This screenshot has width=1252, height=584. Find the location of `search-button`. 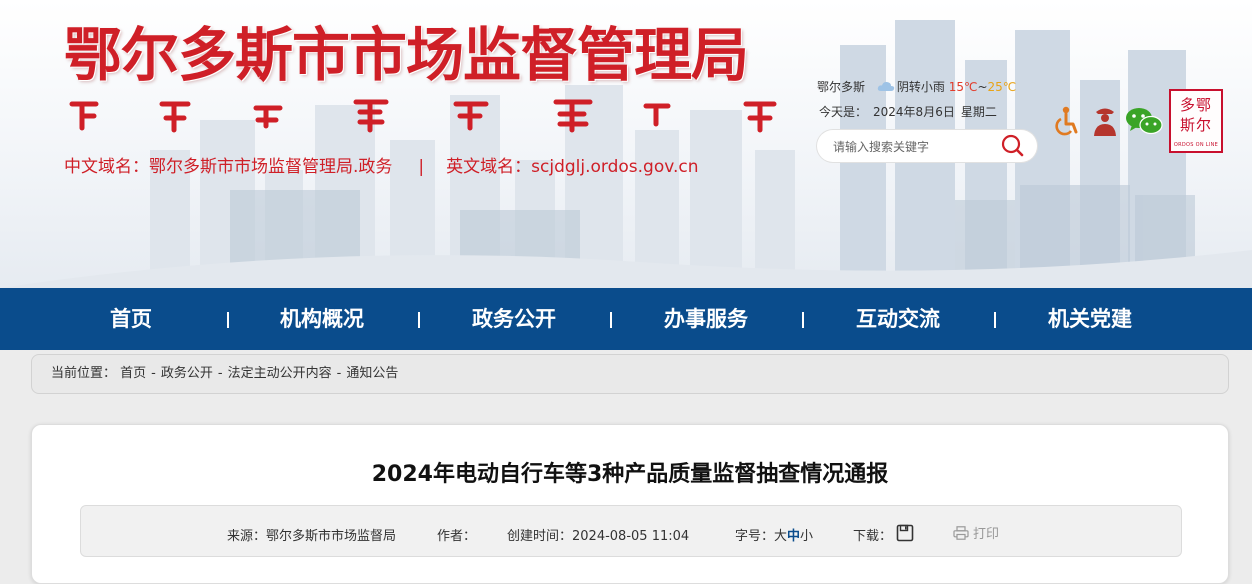

search-button is located at coordinates (1013, 146).